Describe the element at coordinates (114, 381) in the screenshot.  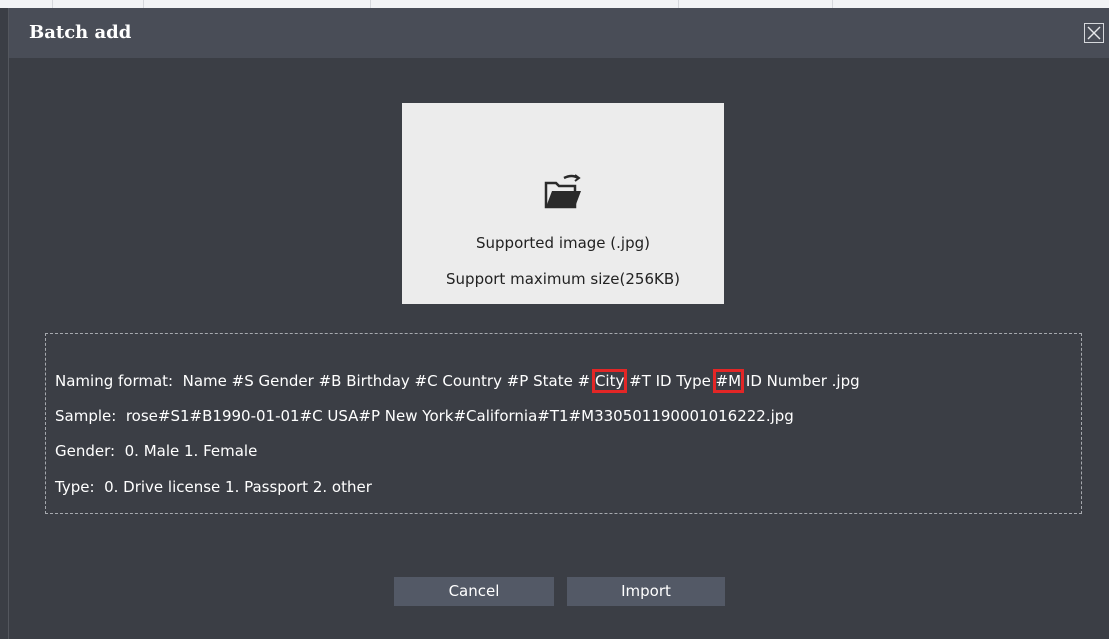
I see `naming-format-label: Naming format:` at that location.